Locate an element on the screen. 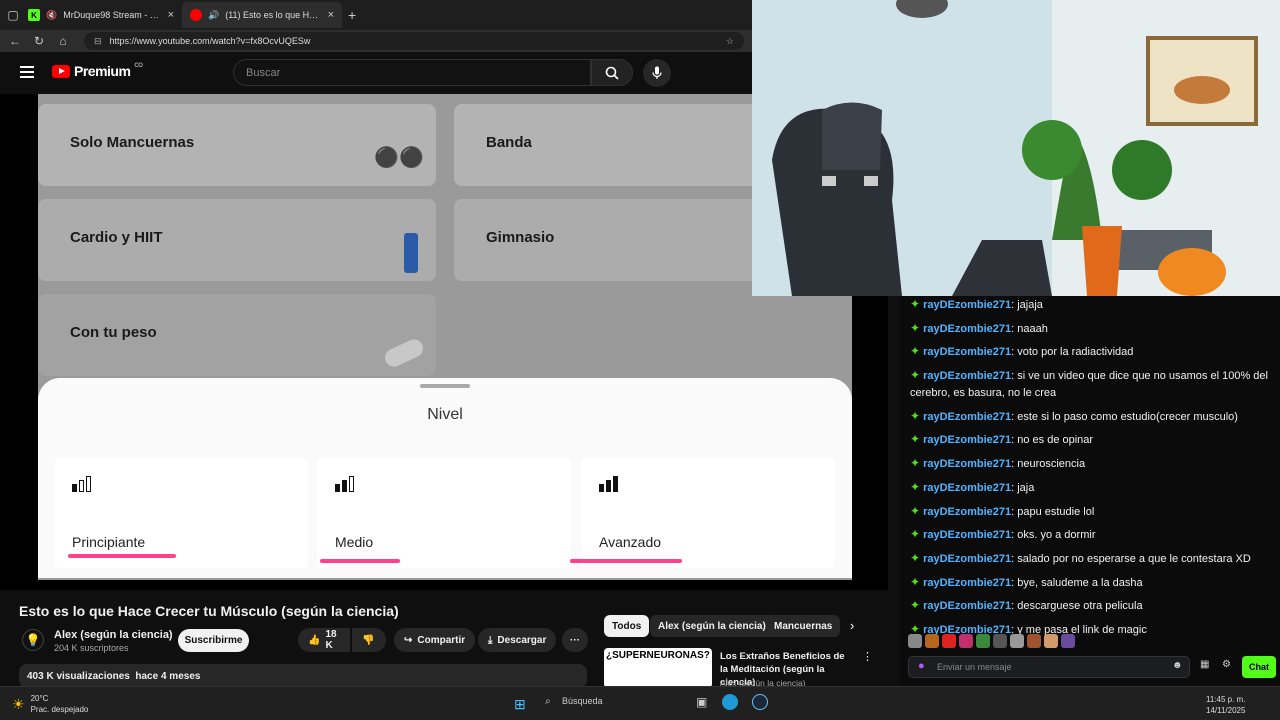 The height and width of the screenshot is (720, 1280). share-button: ↪ Compartir is located at coordinates (435, 640).